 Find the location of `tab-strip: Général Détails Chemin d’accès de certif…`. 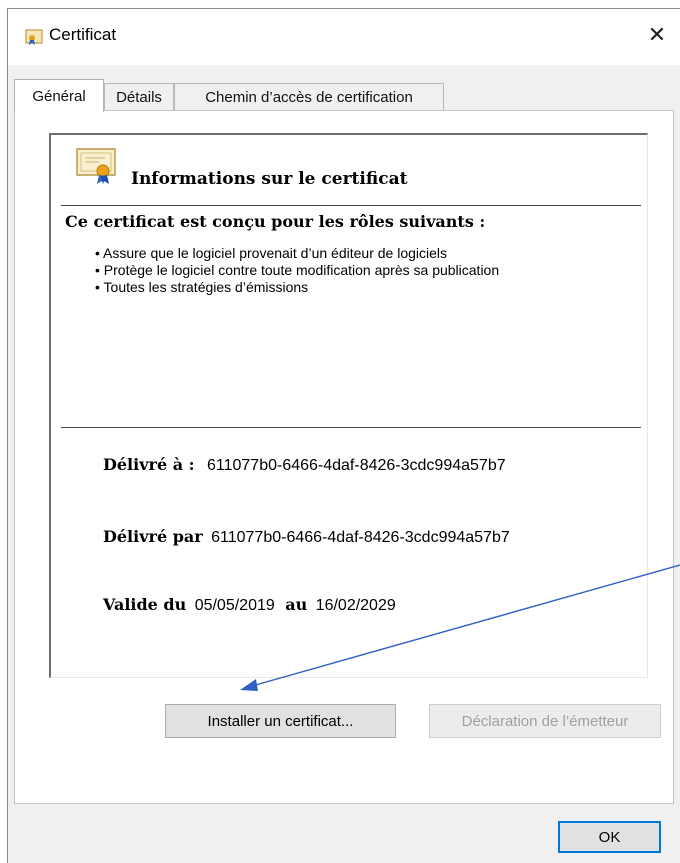

tab-strip: Général Détails Chemin d’accès de certif… is located at coordinates (344, 95).